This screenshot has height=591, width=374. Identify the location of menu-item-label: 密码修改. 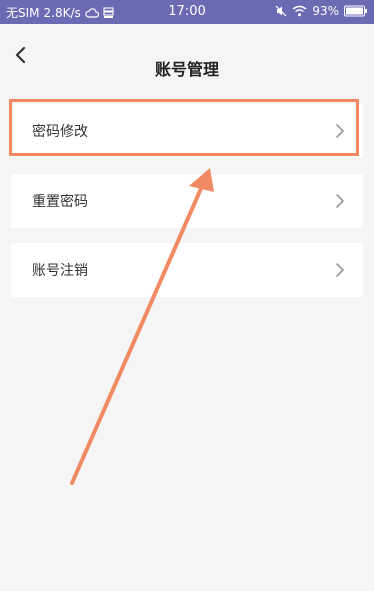
(60, 132).